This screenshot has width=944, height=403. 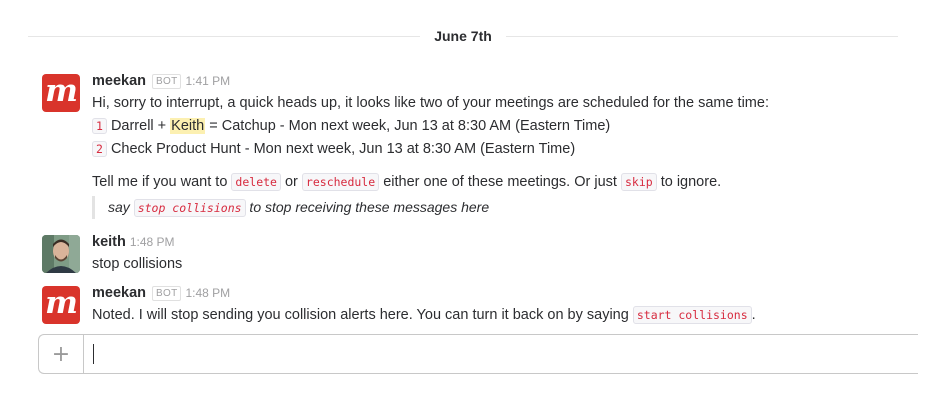 I want to click on prompt-text: either one of these meetings. Or just, so click(x=500, y=182).